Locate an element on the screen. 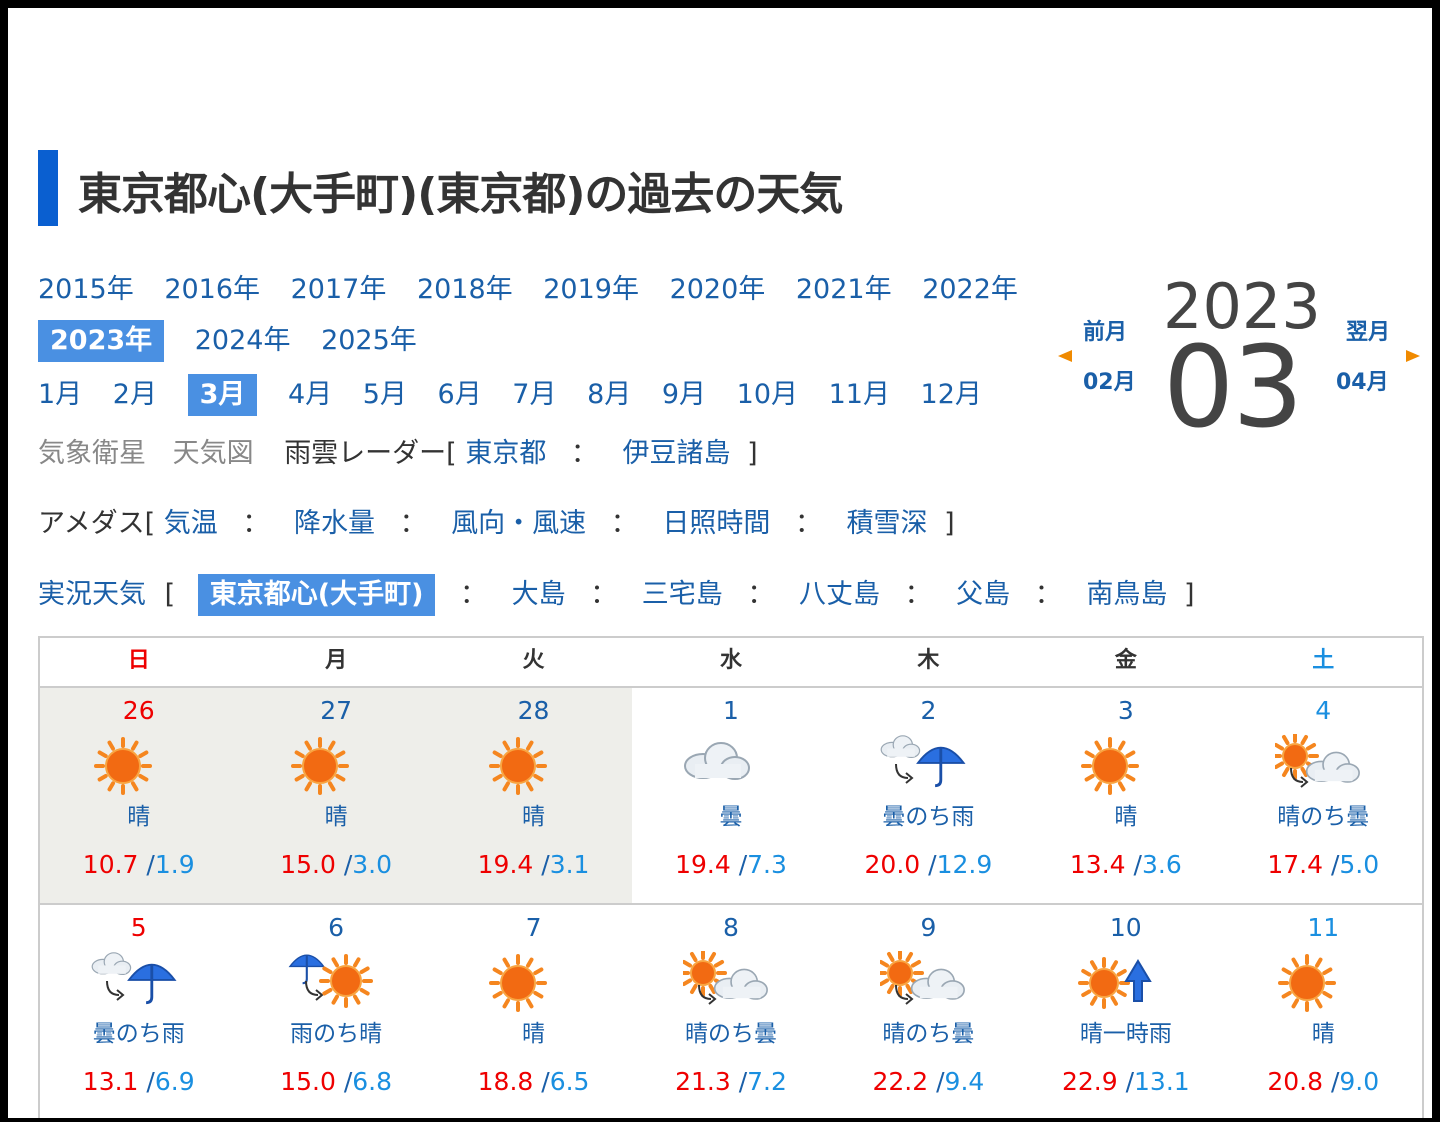 This screenshot has height=1122, width=1440. month-link-5: 5月 is located at coordinates (385, 395).